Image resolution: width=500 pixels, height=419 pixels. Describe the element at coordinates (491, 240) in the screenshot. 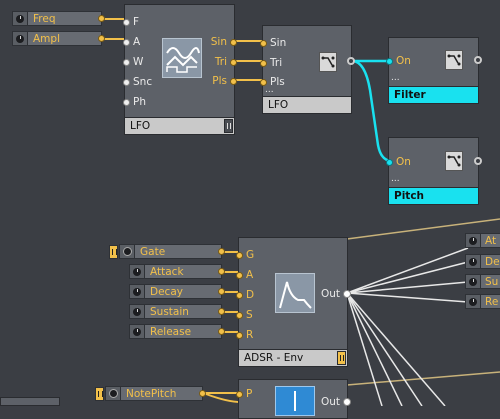

I see `right-chip-label: At` at that location.